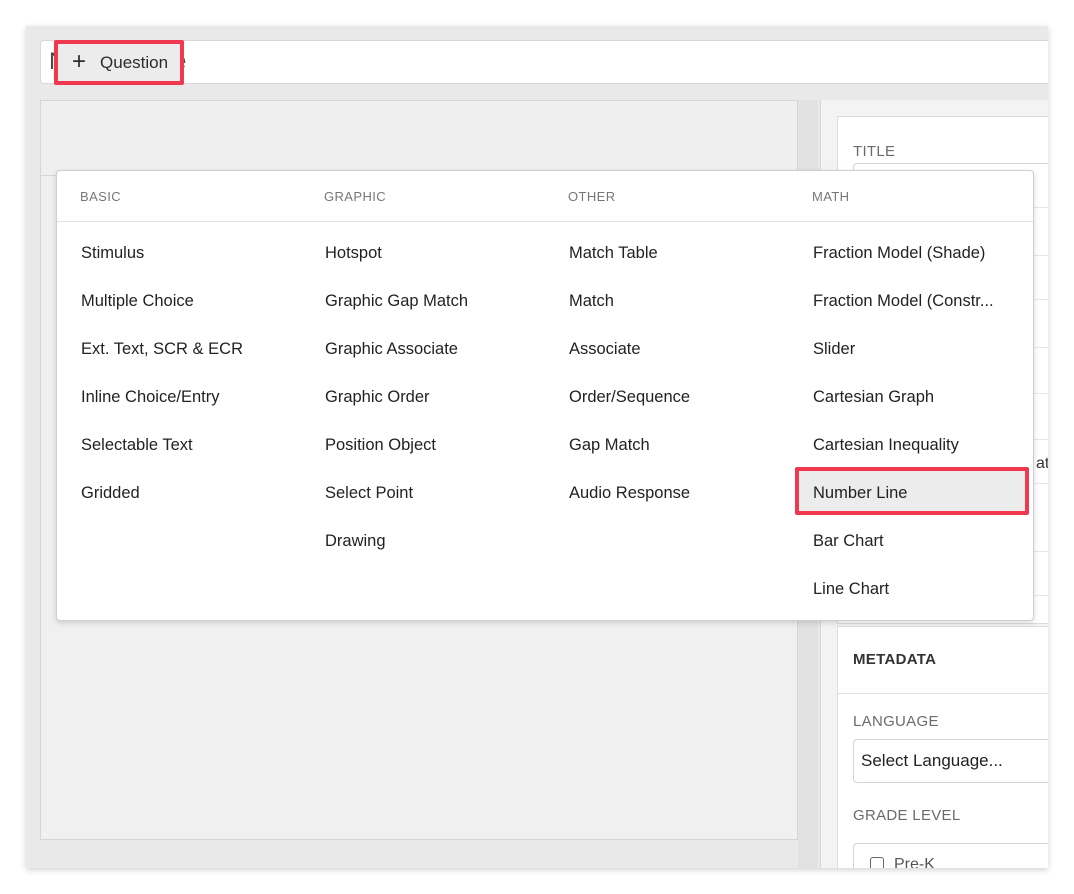  I want to click on column-header-basic: BASIC, so click(101, 196).